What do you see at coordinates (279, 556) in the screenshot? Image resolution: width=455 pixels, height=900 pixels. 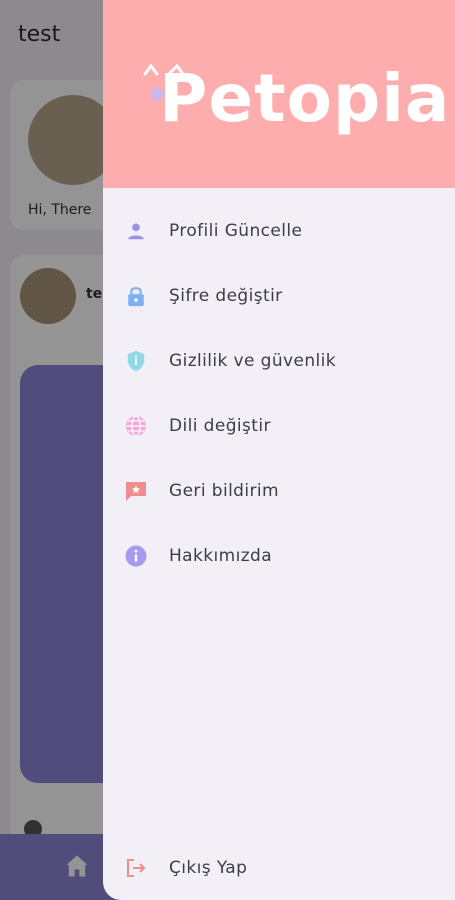 I see `menu-item-about: Hakkımızda` at bounding box center [279, 556].